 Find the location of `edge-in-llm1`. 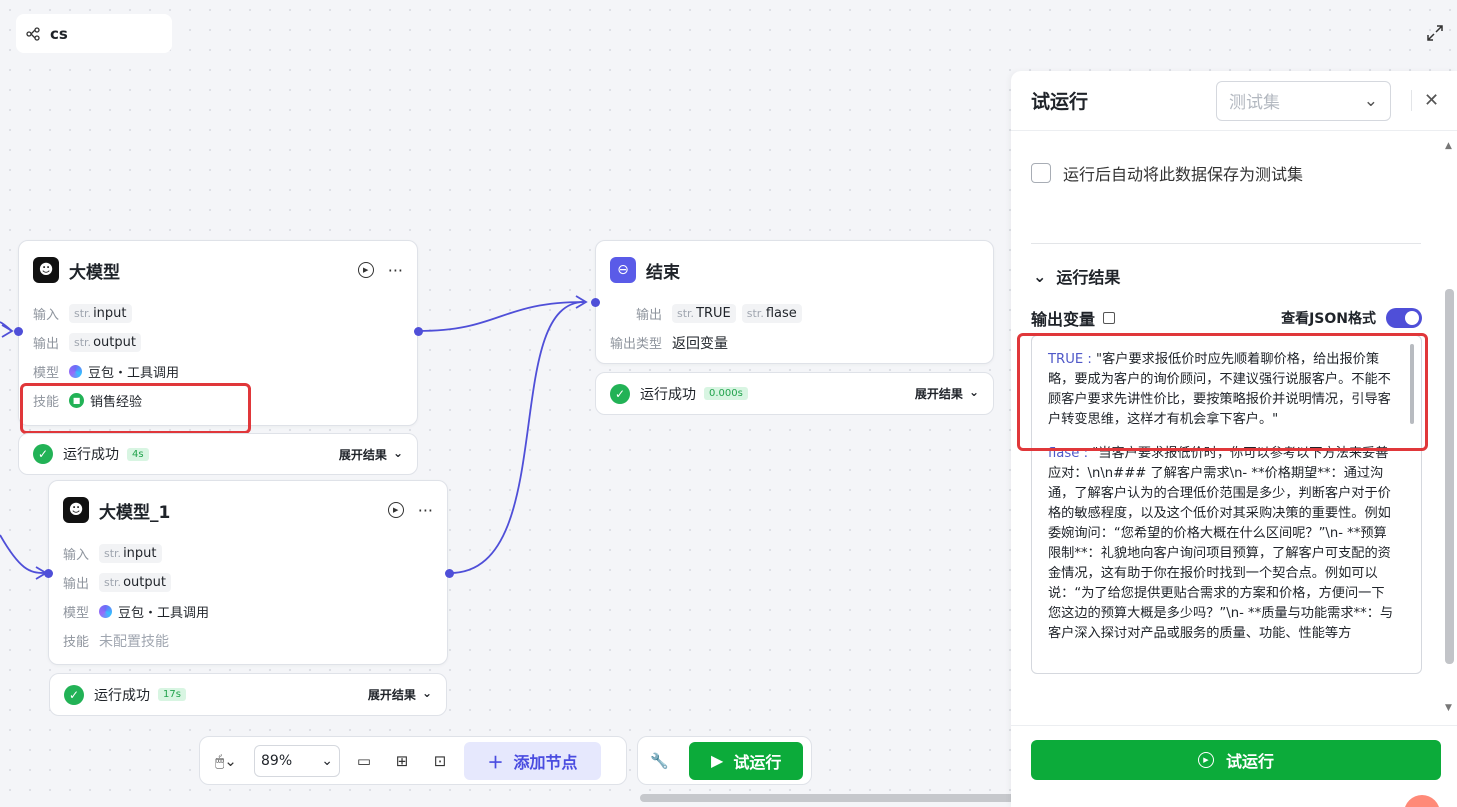

edge-in-llm1 is located at coordinates (22, 554).